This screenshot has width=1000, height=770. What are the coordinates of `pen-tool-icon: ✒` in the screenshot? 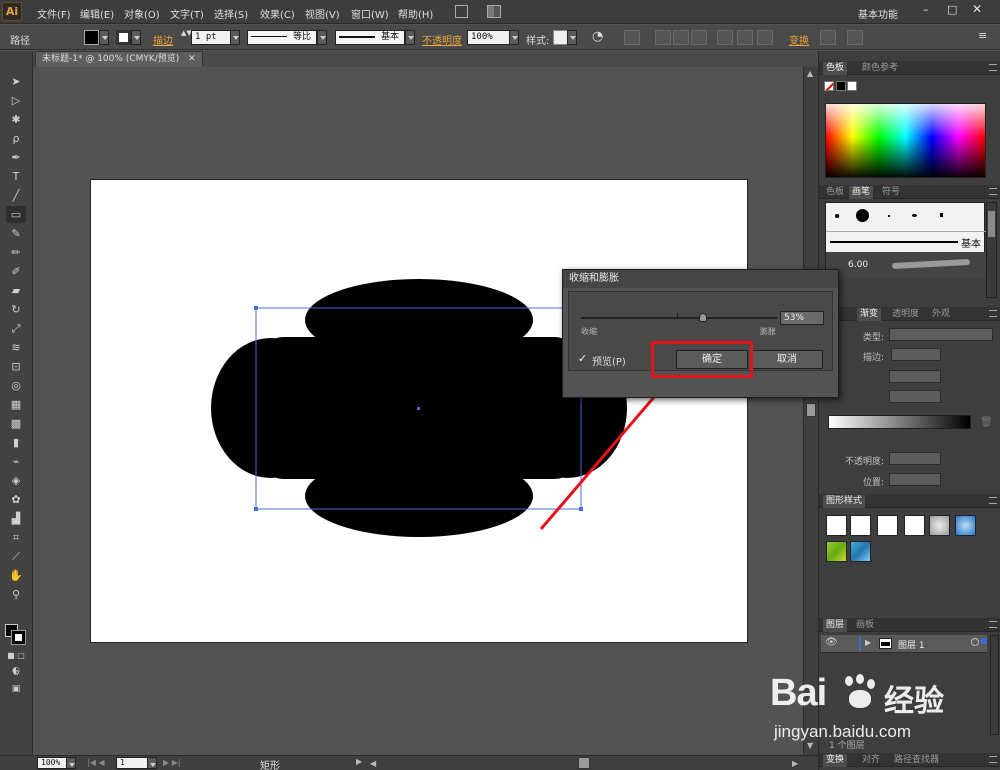 It's located at (16, 157).